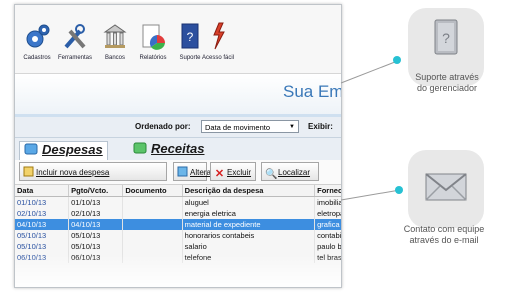 This screenshot has width=506, height=300. What do you see at coordinates (370, 71) in the screenshot?
I see `connector-line-support` at bounding box center [370, 71].